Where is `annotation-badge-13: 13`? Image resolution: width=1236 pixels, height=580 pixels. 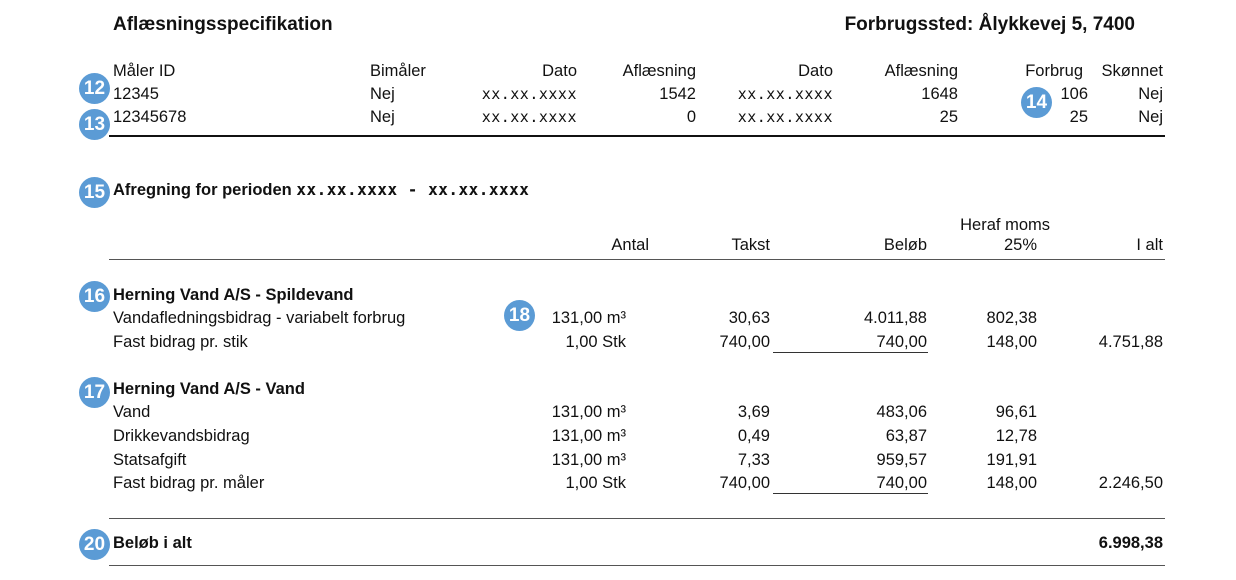
annotation-badge-13: 13 is located at coordinates (94, 124).